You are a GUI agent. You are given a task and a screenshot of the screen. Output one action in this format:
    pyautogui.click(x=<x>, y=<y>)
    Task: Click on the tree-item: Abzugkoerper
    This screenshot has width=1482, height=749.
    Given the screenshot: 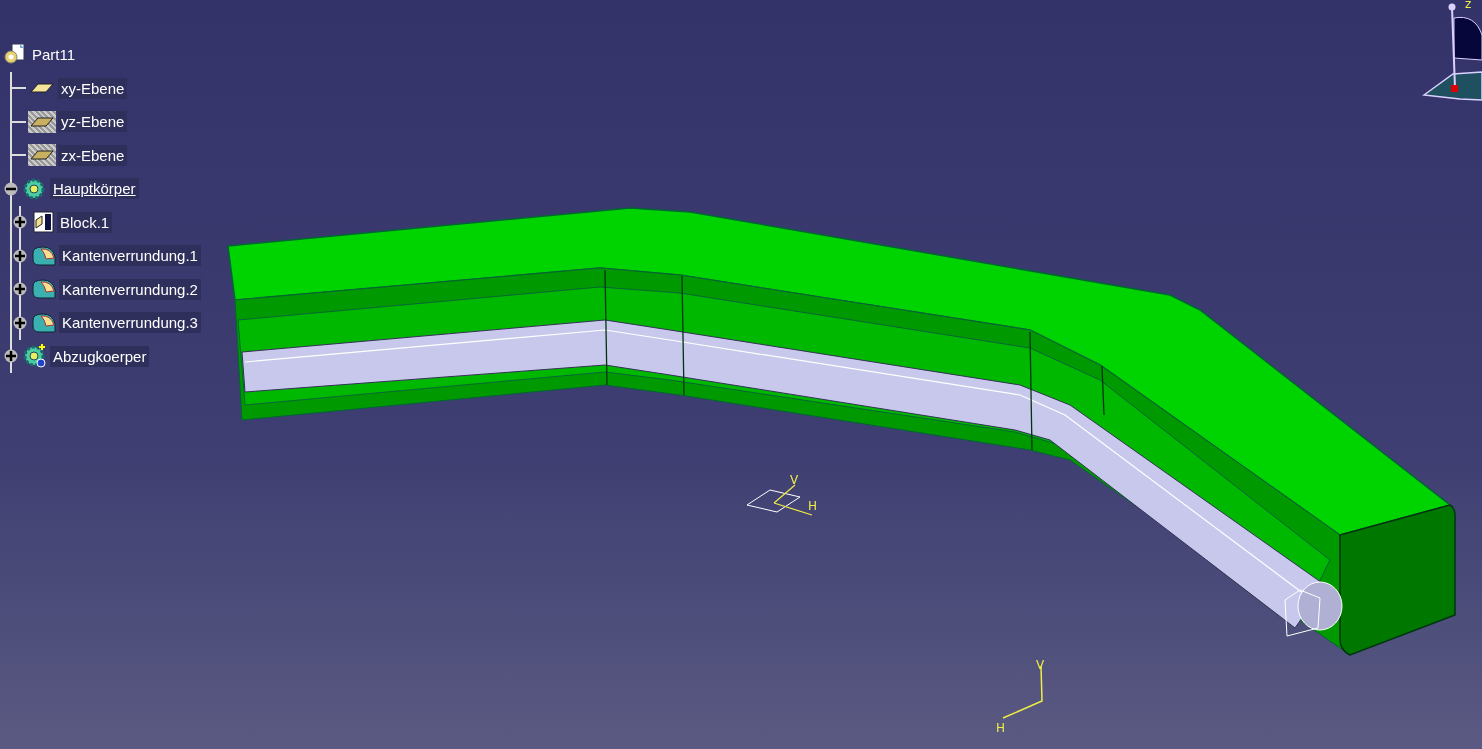 What is the action you would take?
    pyautogui.click(x=100, y=356)
    